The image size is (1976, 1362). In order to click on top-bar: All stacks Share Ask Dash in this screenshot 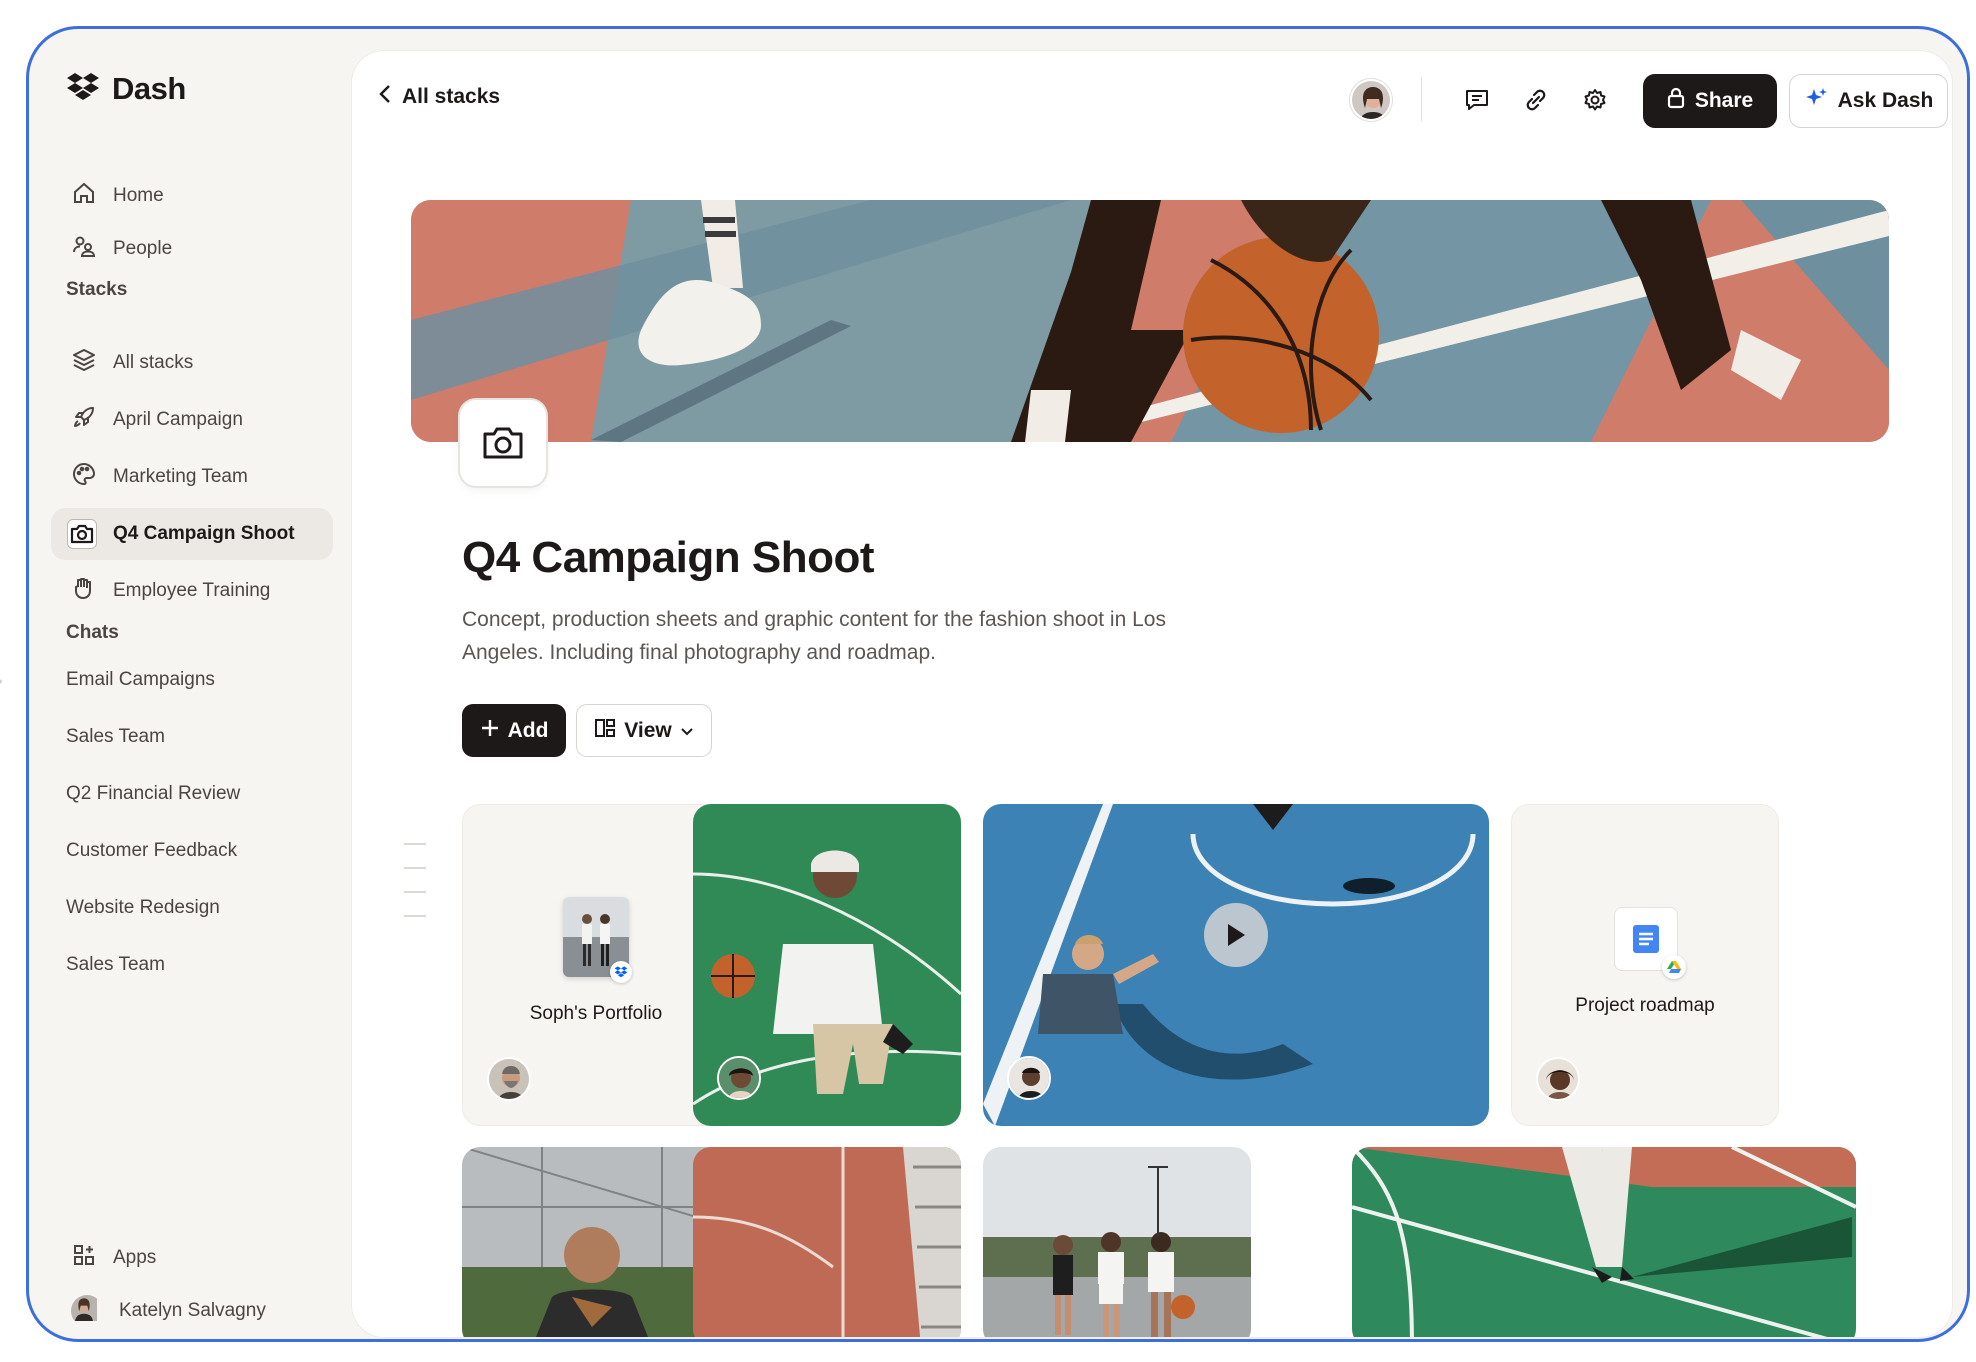, I will do `click(1152, 99)`.